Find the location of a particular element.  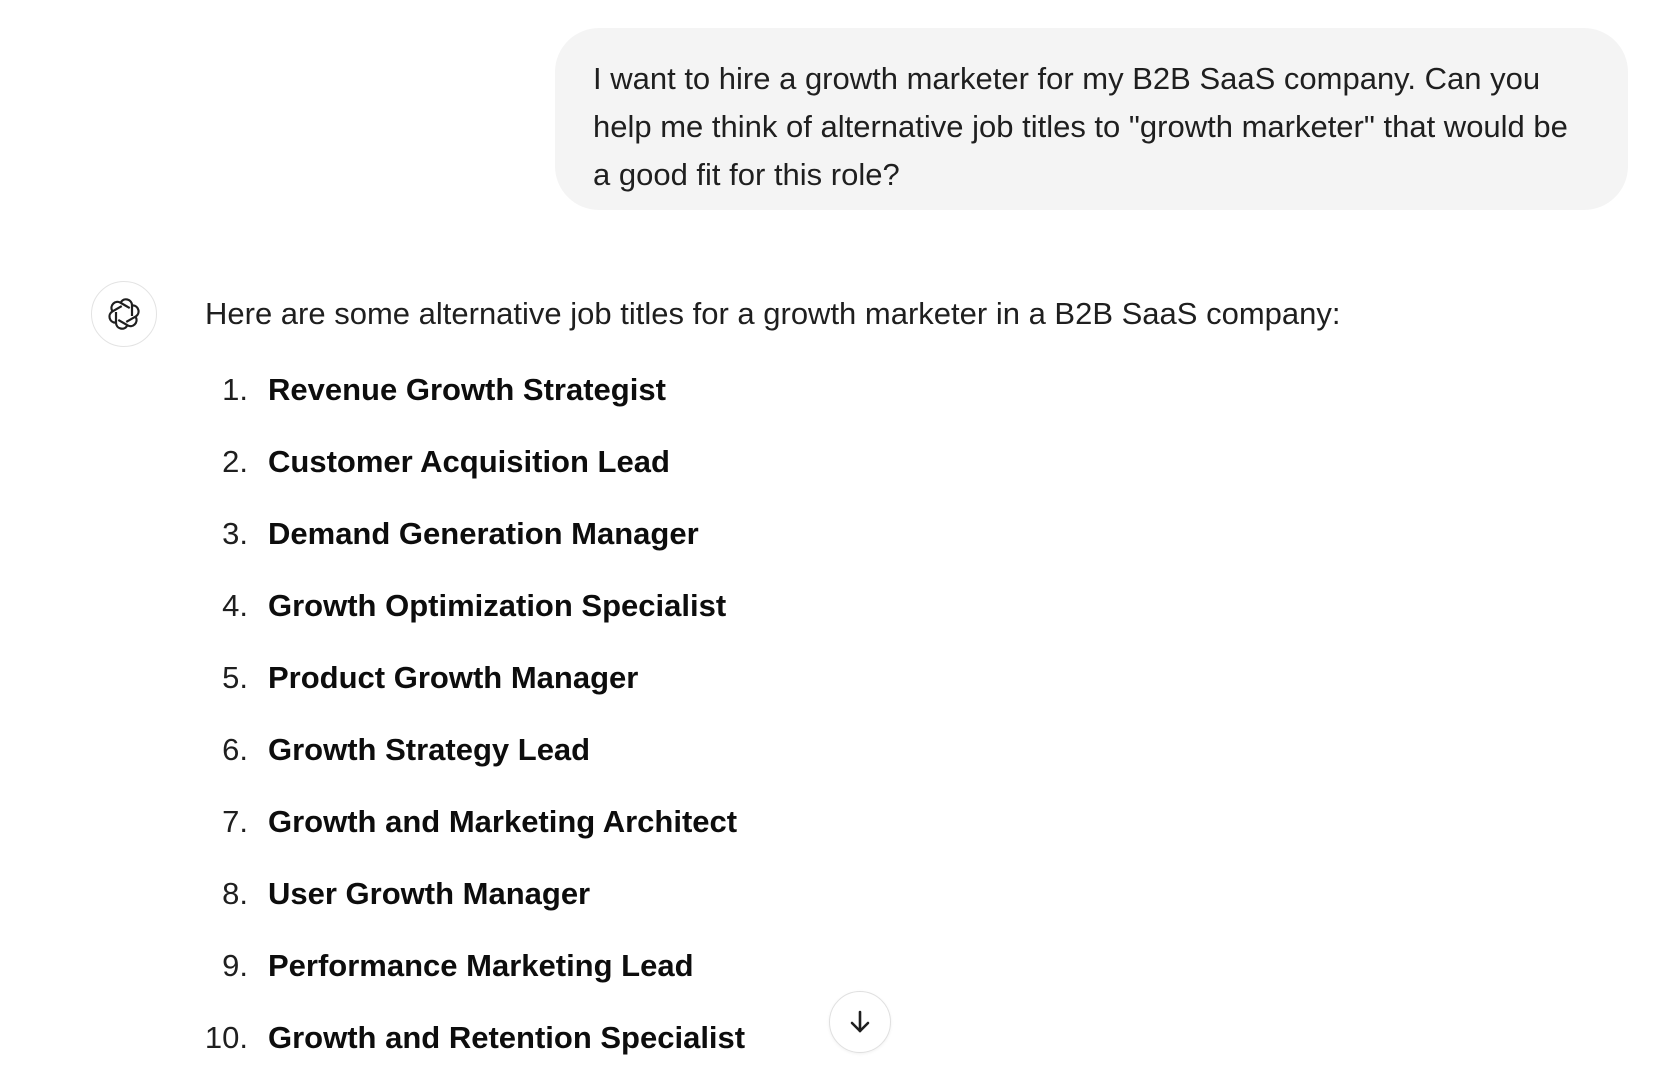

list-item: 5. Product Growth Manager is located at coordinates (414, 678).